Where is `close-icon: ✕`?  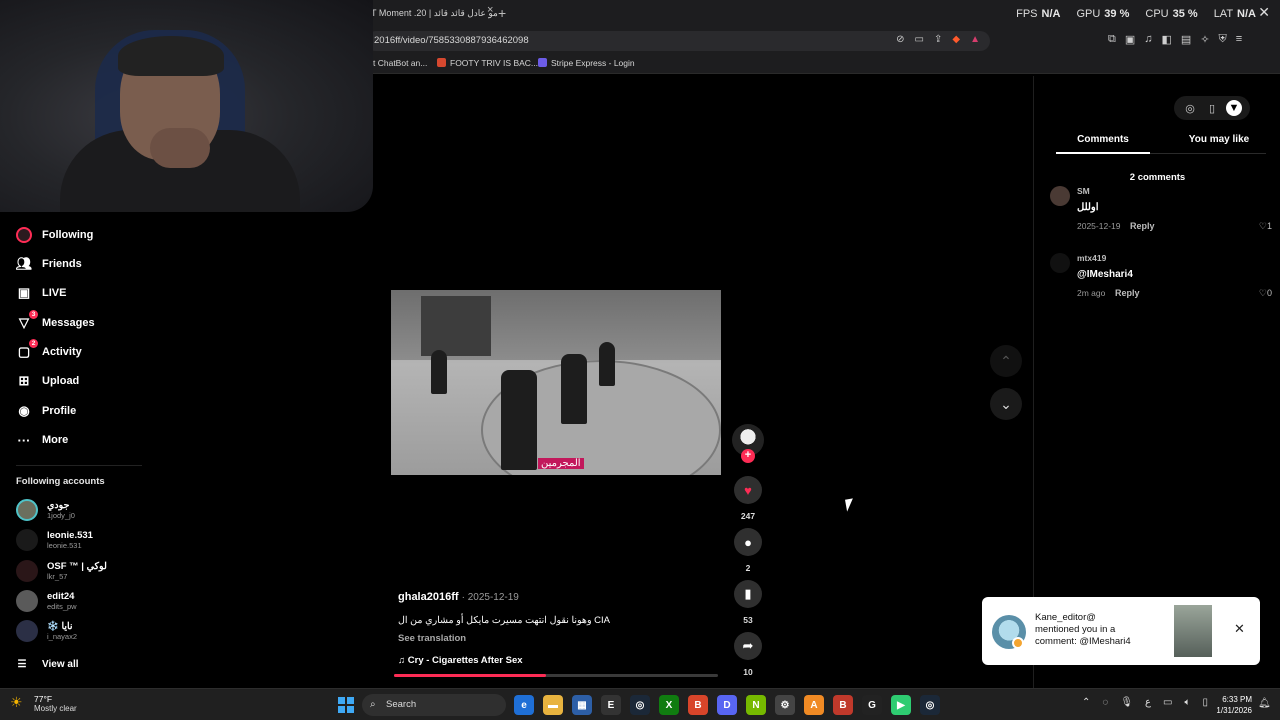 close-icon: ✕ is located at coordinates (1239, 629).